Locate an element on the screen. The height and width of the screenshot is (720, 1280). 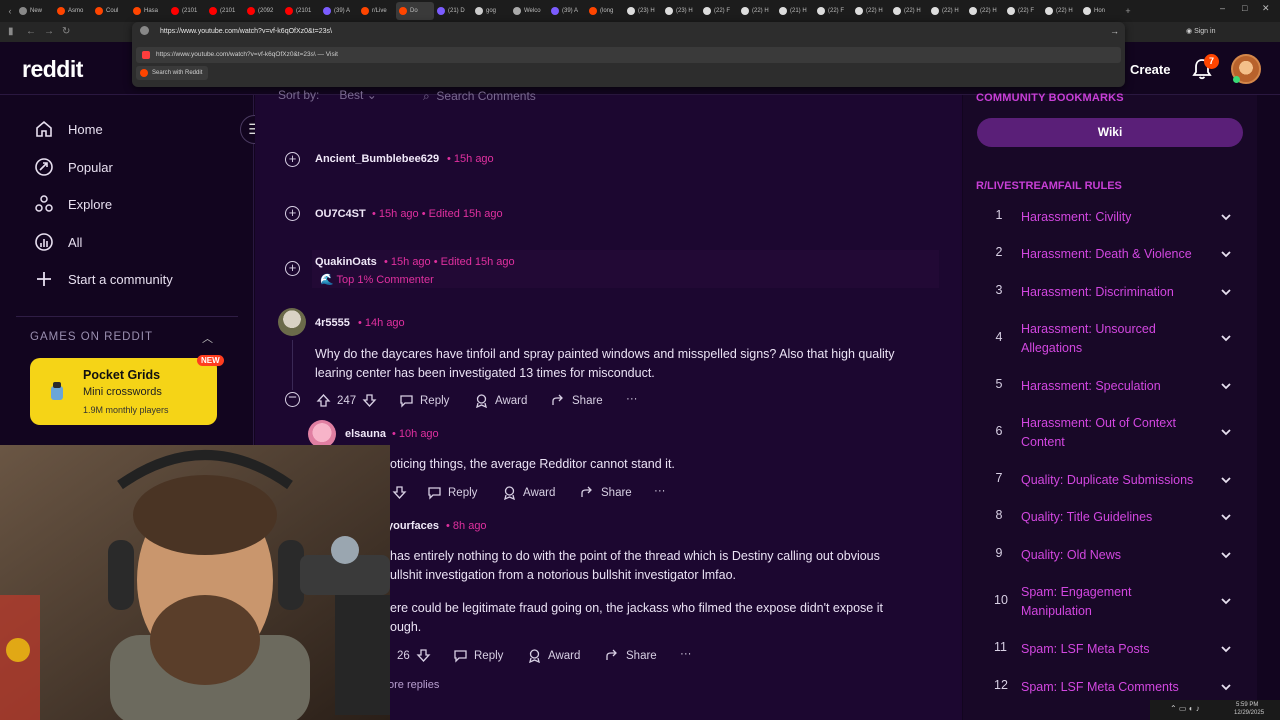
close-window-icon: ✕ is located at coordinates (1266, 8).